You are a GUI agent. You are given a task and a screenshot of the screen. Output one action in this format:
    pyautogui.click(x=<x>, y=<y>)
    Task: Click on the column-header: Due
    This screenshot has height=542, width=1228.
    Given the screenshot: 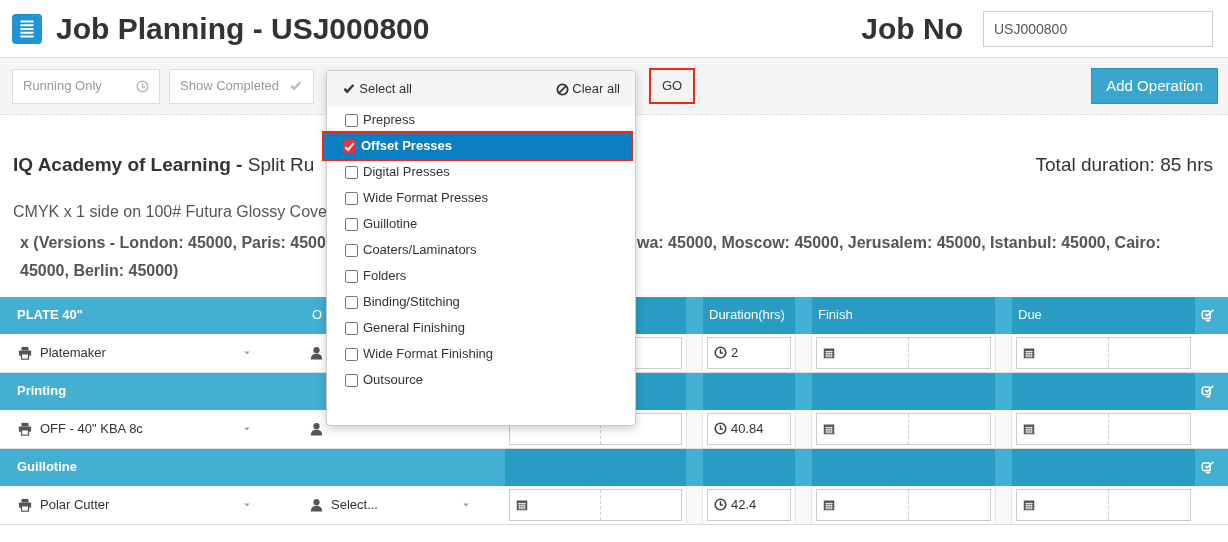 What is the action you would take?
    pyautogui.click(x=1030, y=315)
    